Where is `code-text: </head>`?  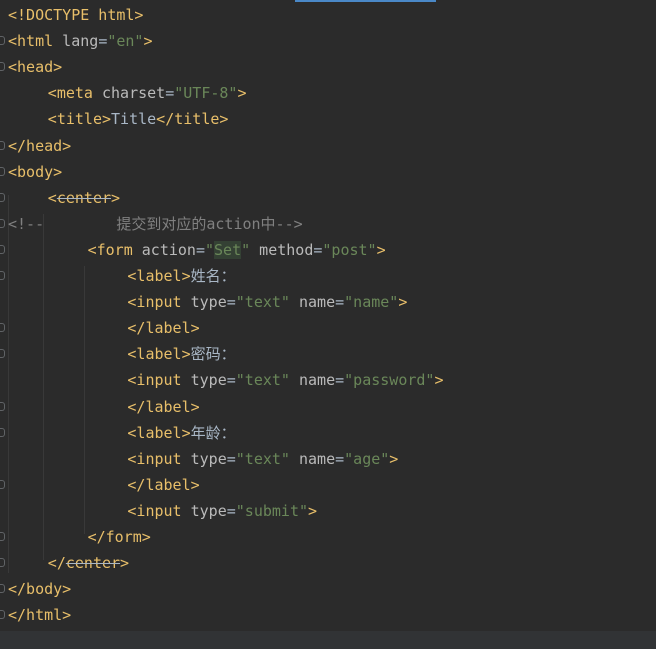
code-text: </head> is located at coordinates (39, 146).